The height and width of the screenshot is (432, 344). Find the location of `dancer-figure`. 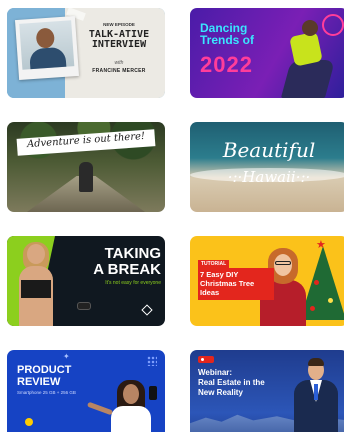

dancer-figure is located at coordinates (308, 79).